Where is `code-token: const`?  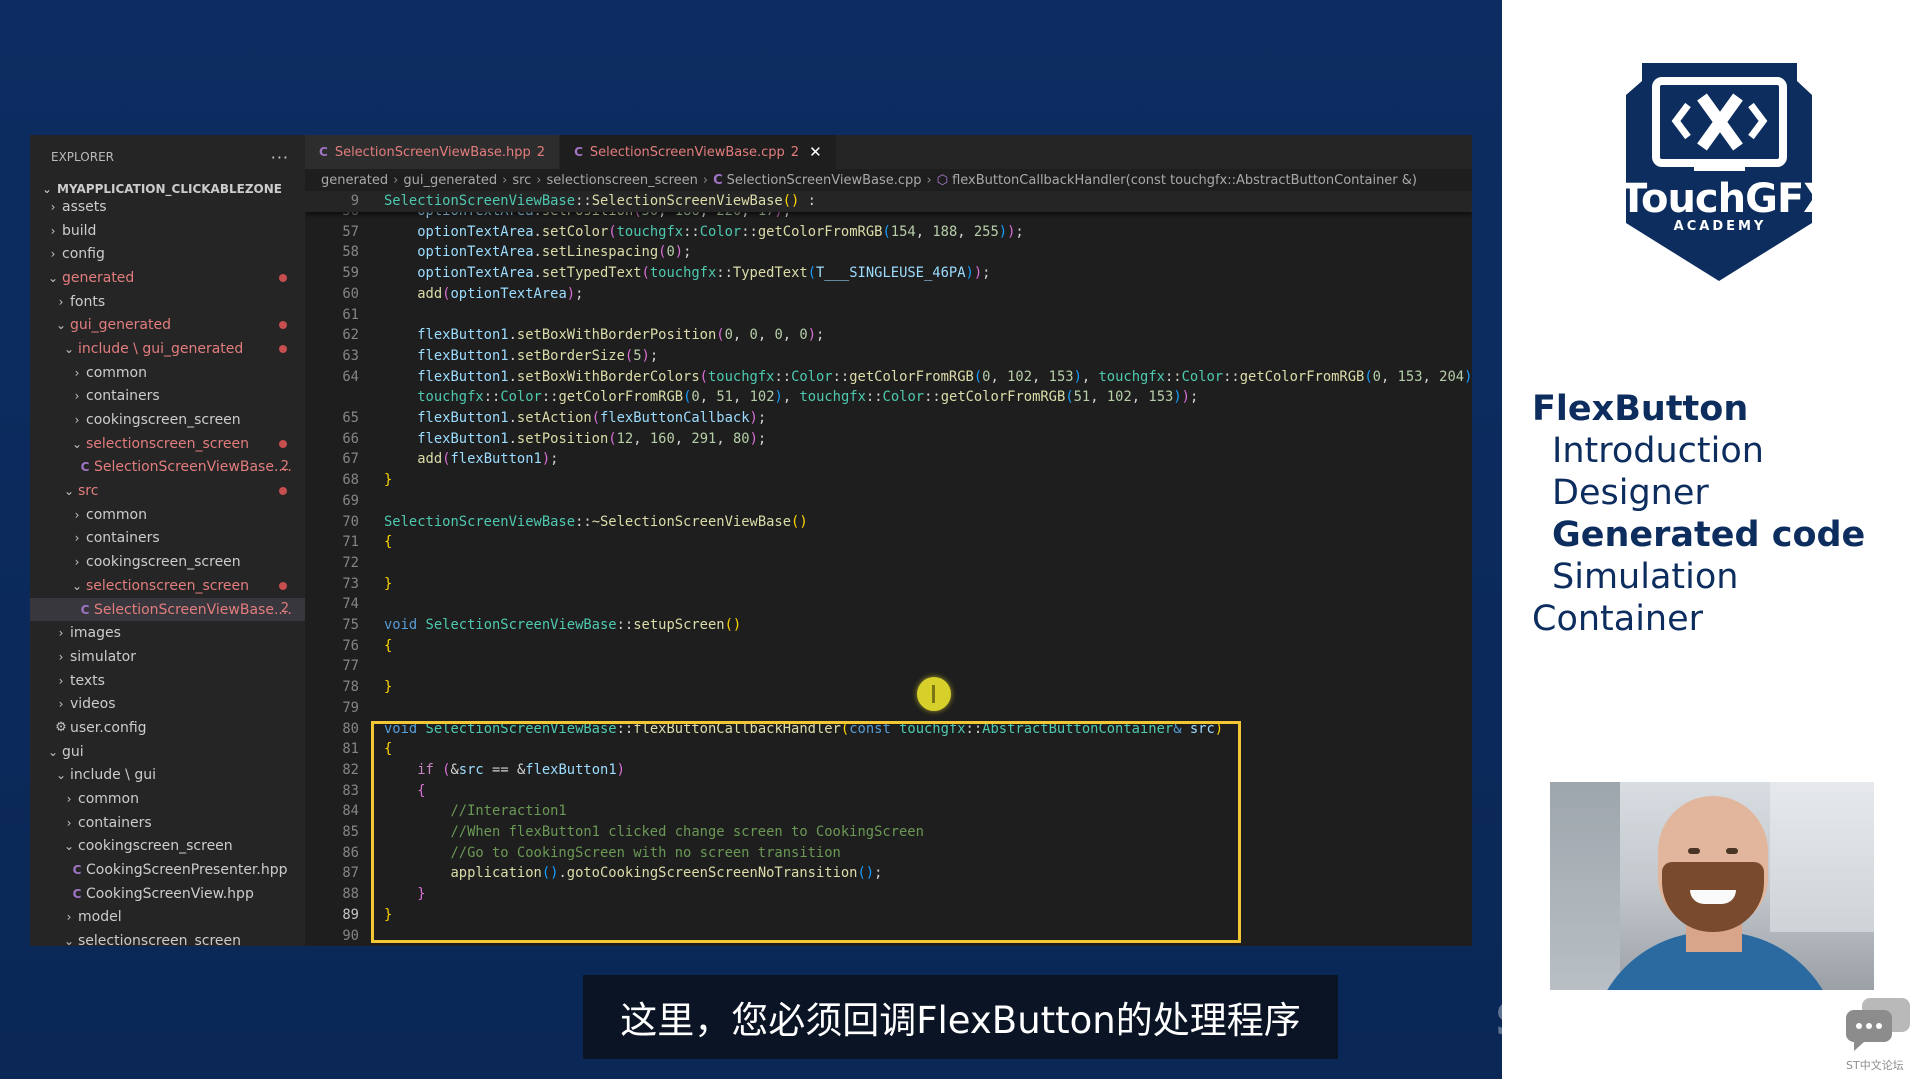
code-token: const is located at coordinates (870, 728).